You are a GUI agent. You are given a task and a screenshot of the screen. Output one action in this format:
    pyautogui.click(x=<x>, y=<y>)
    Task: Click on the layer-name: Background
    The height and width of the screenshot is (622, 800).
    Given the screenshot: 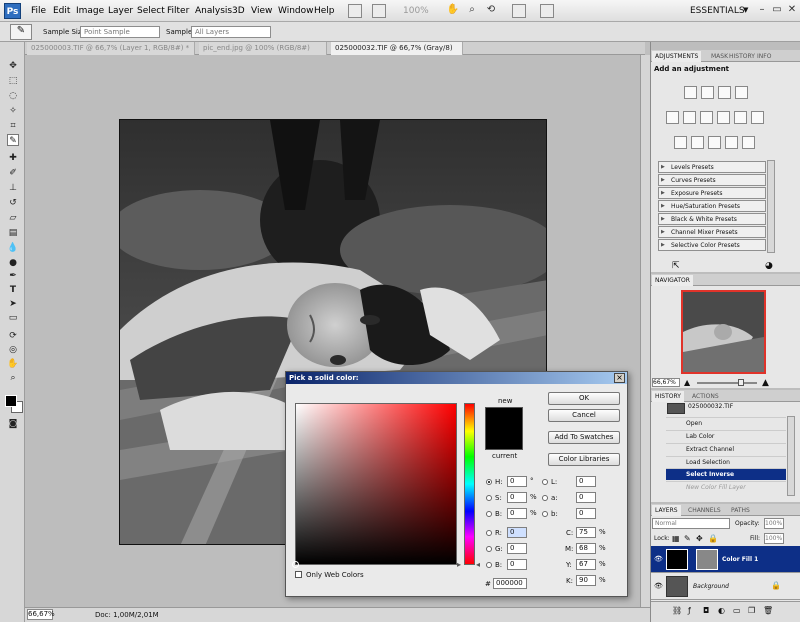 What is the action you would take?
    pyautogui.click(x=711, y=586)
    